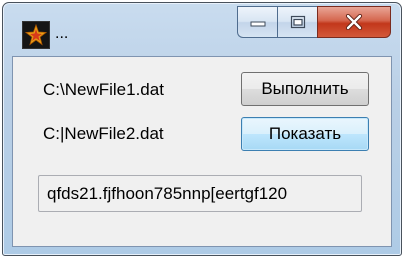 Image resolution: width=406 pixels, height=261 pixels. I want to click on minimize-icon, so click(257, 24).